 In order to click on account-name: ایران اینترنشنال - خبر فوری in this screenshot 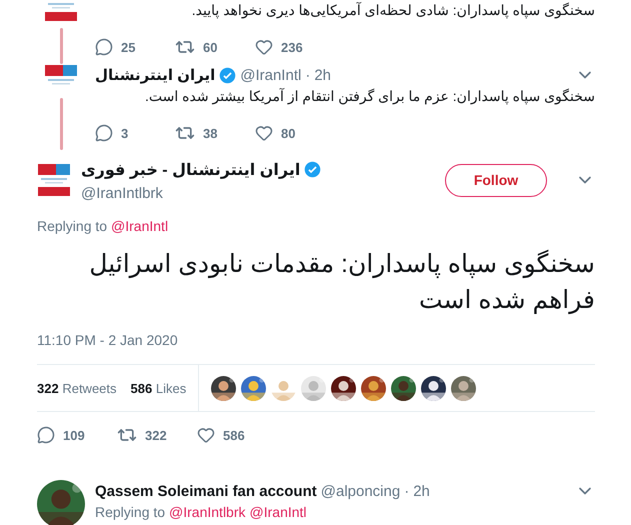, I will do `click(190, 170)`.